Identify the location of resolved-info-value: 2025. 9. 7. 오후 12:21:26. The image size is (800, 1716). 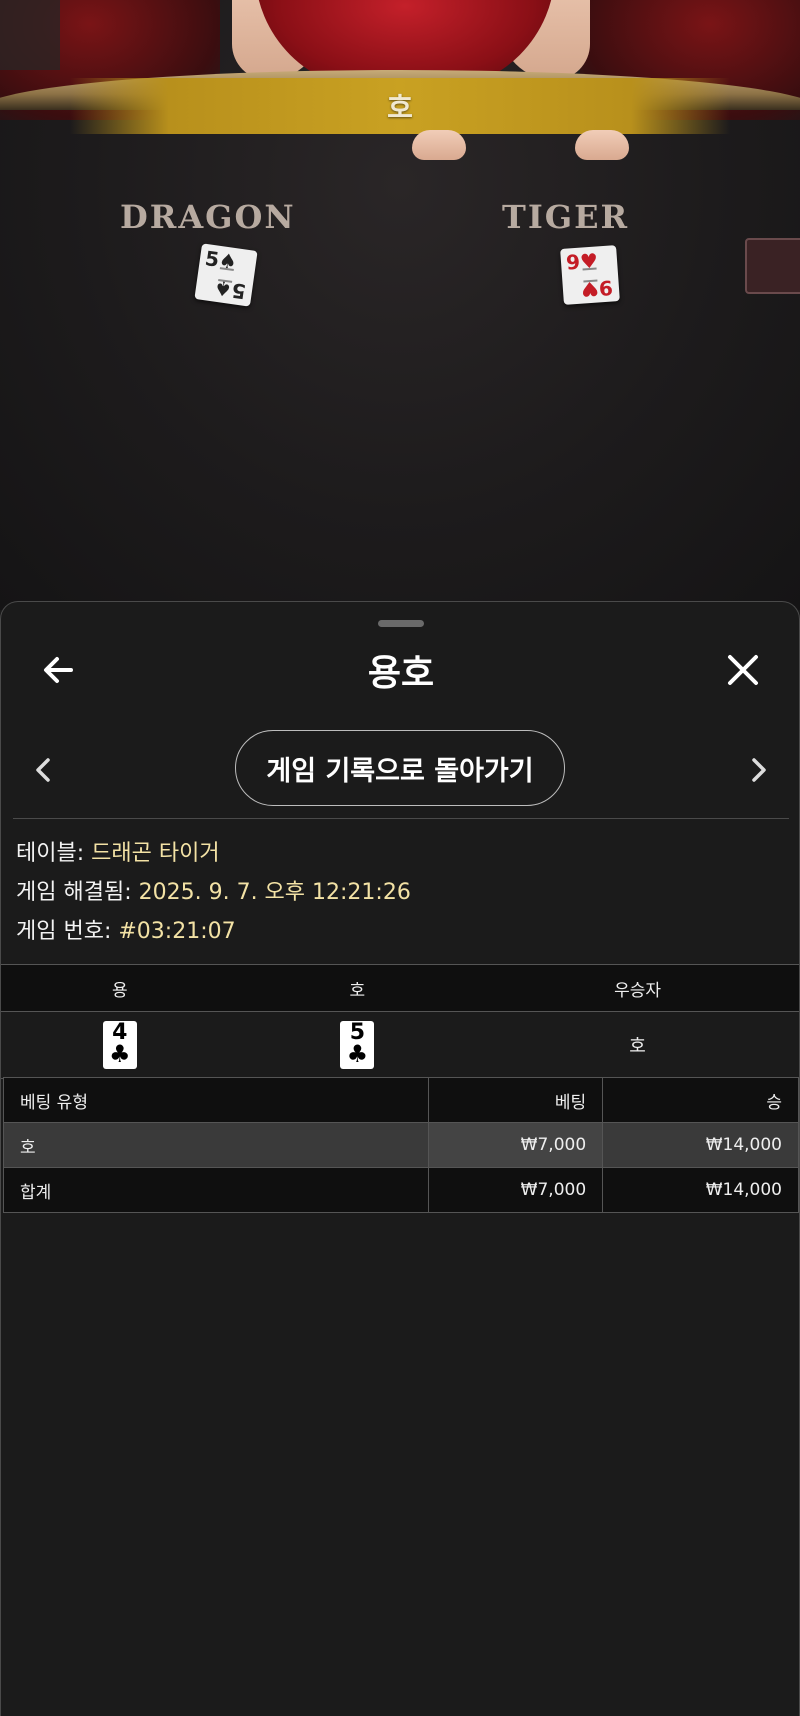
(274, 892).